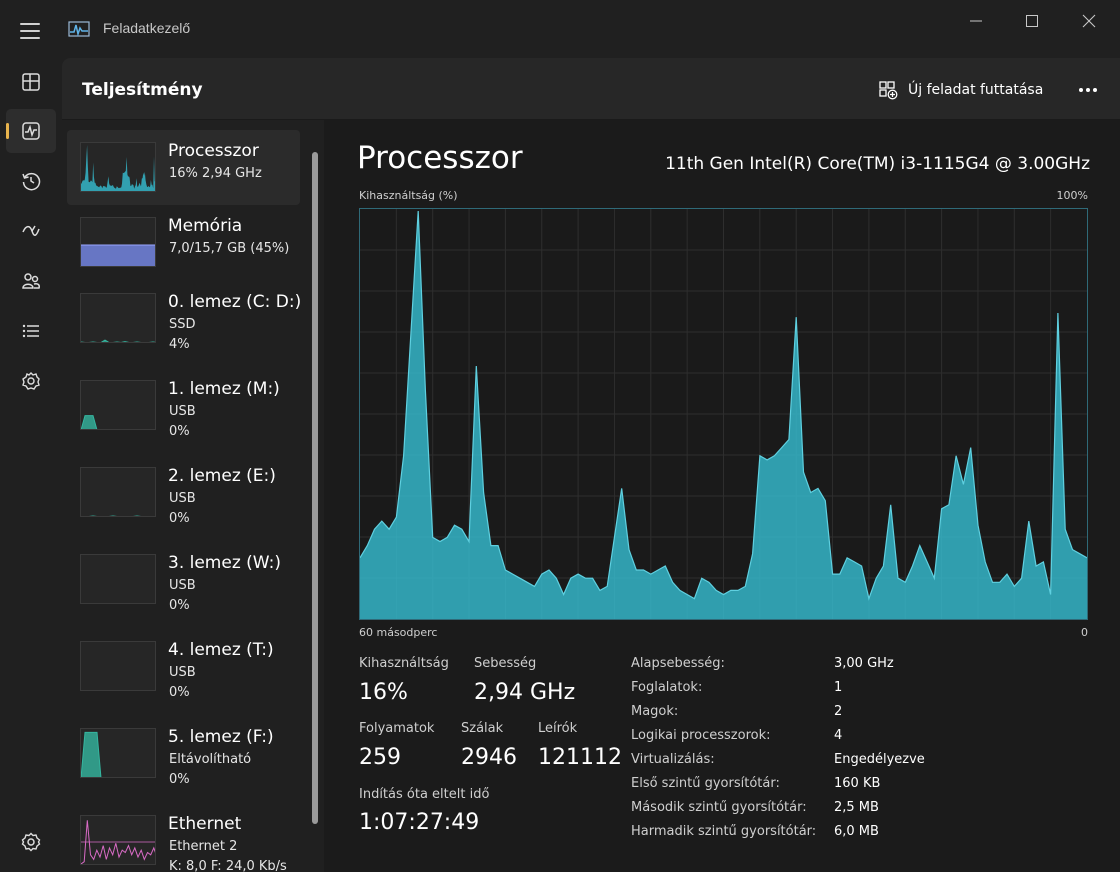 The height and width of the screenshot is (872, 1120). I want to click on nav-processes, so click(31, 82).